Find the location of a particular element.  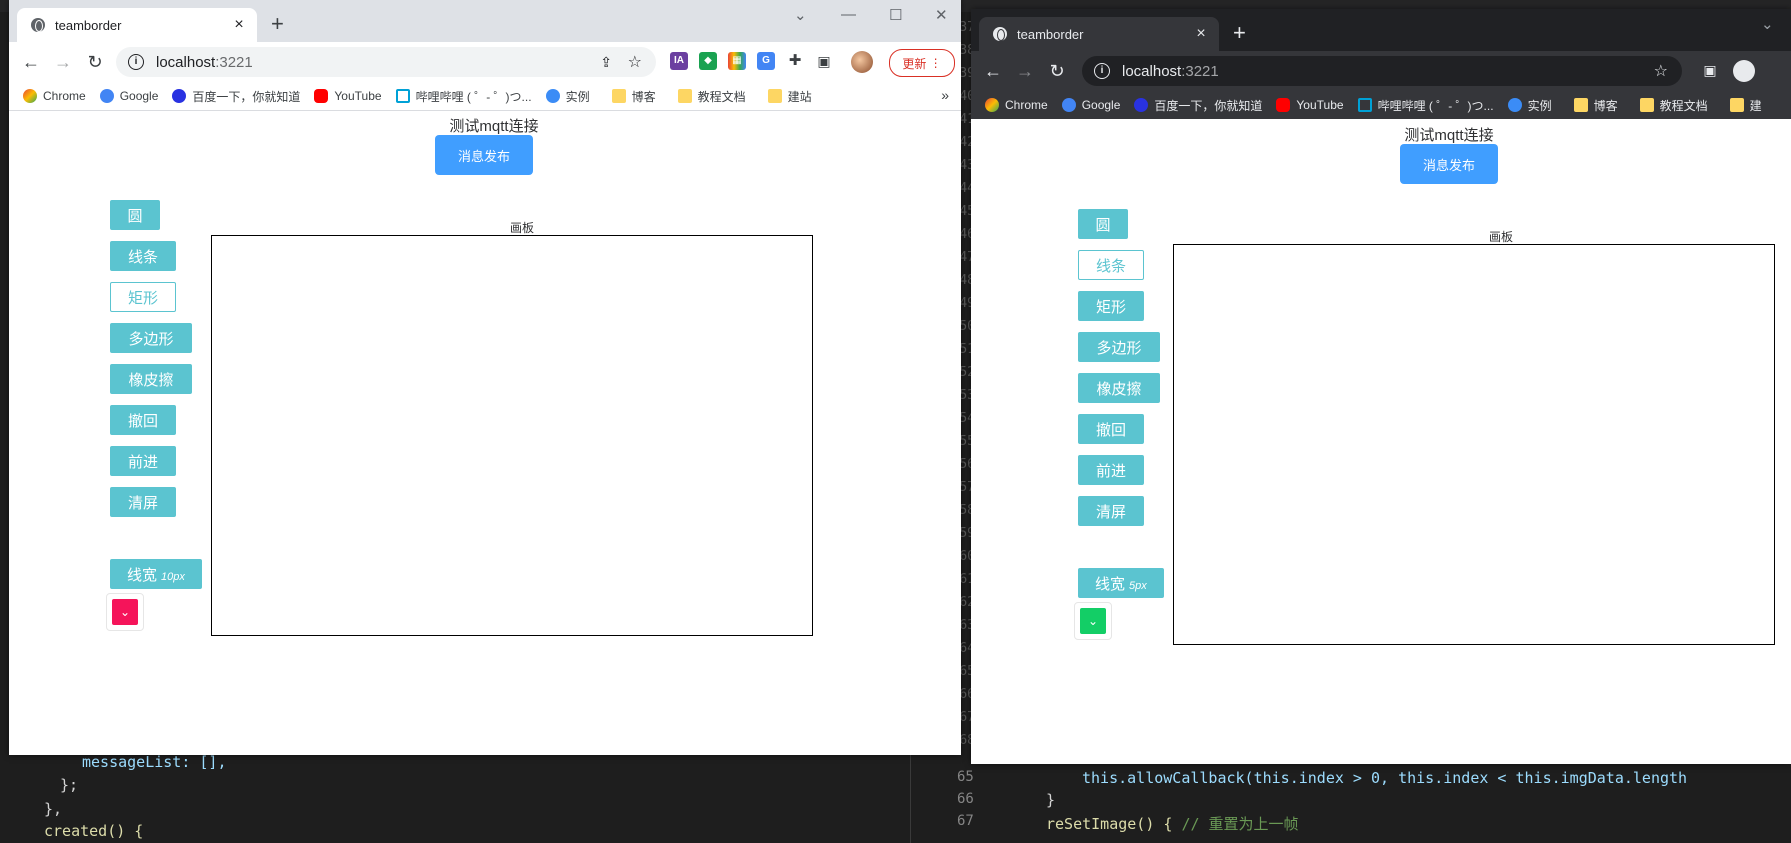

minimize-button: — is located at coordinates (848, 14).